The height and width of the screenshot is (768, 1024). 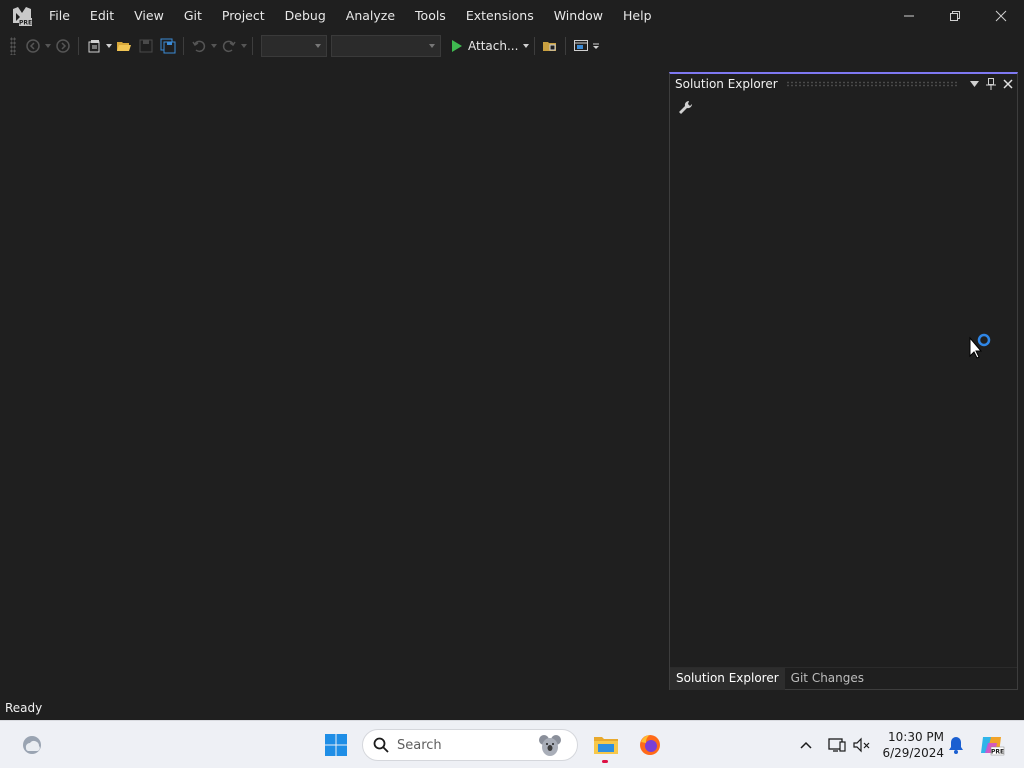 What do you see at coordinates (981, 347) in the screenshot?
I see `busy-cursor-icon` at bounding box center [981, 347].